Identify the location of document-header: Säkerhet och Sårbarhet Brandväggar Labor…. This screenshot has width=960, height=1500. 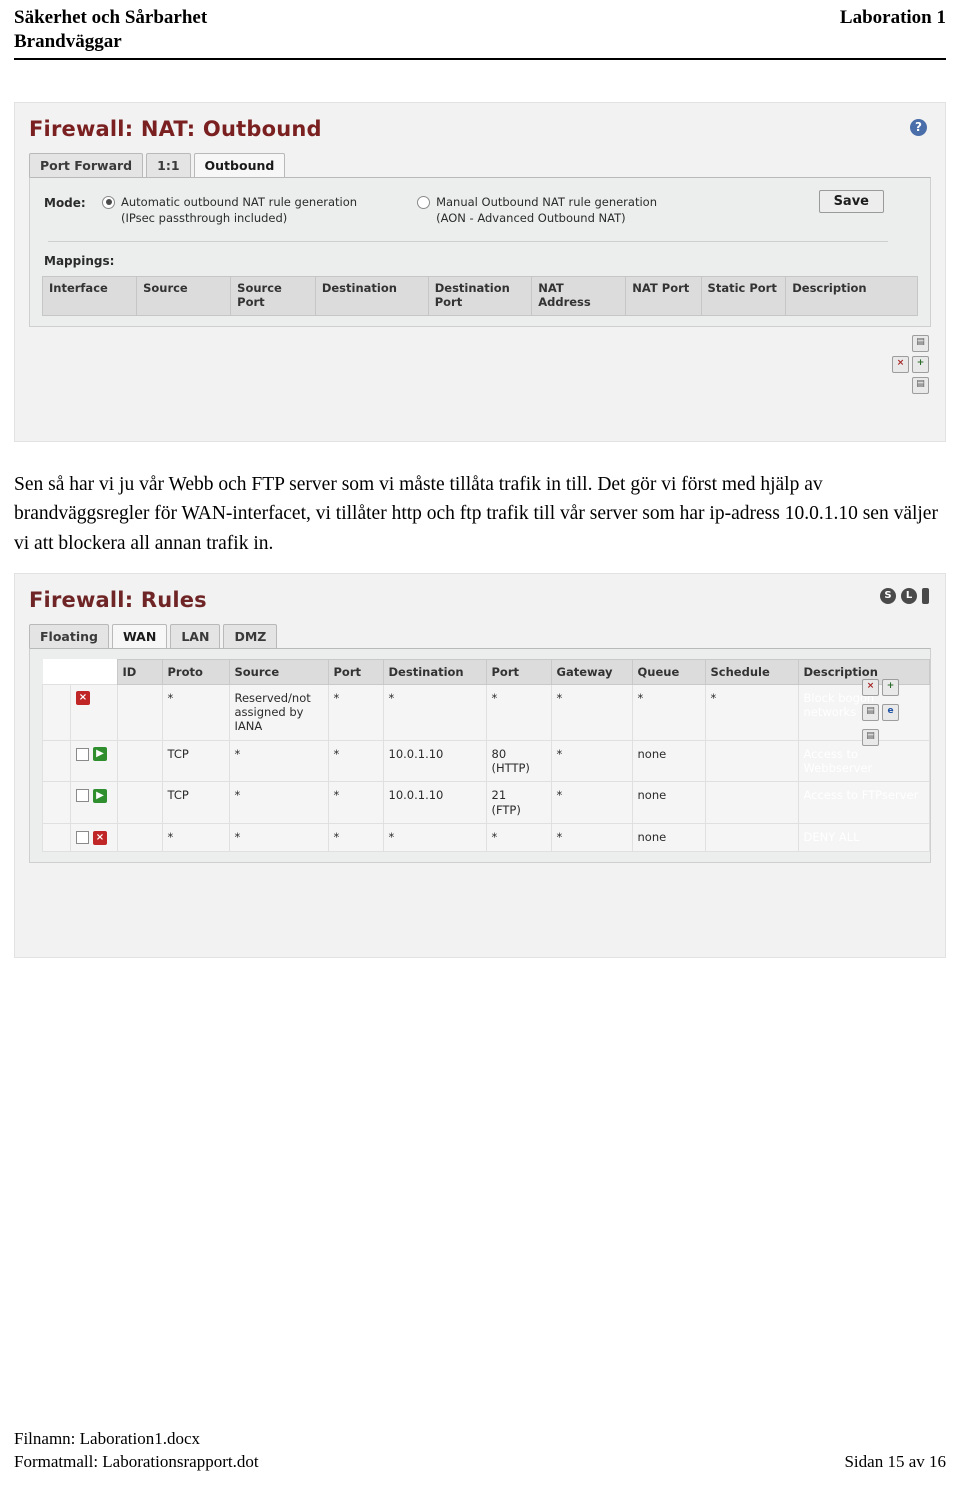
(480, 30).